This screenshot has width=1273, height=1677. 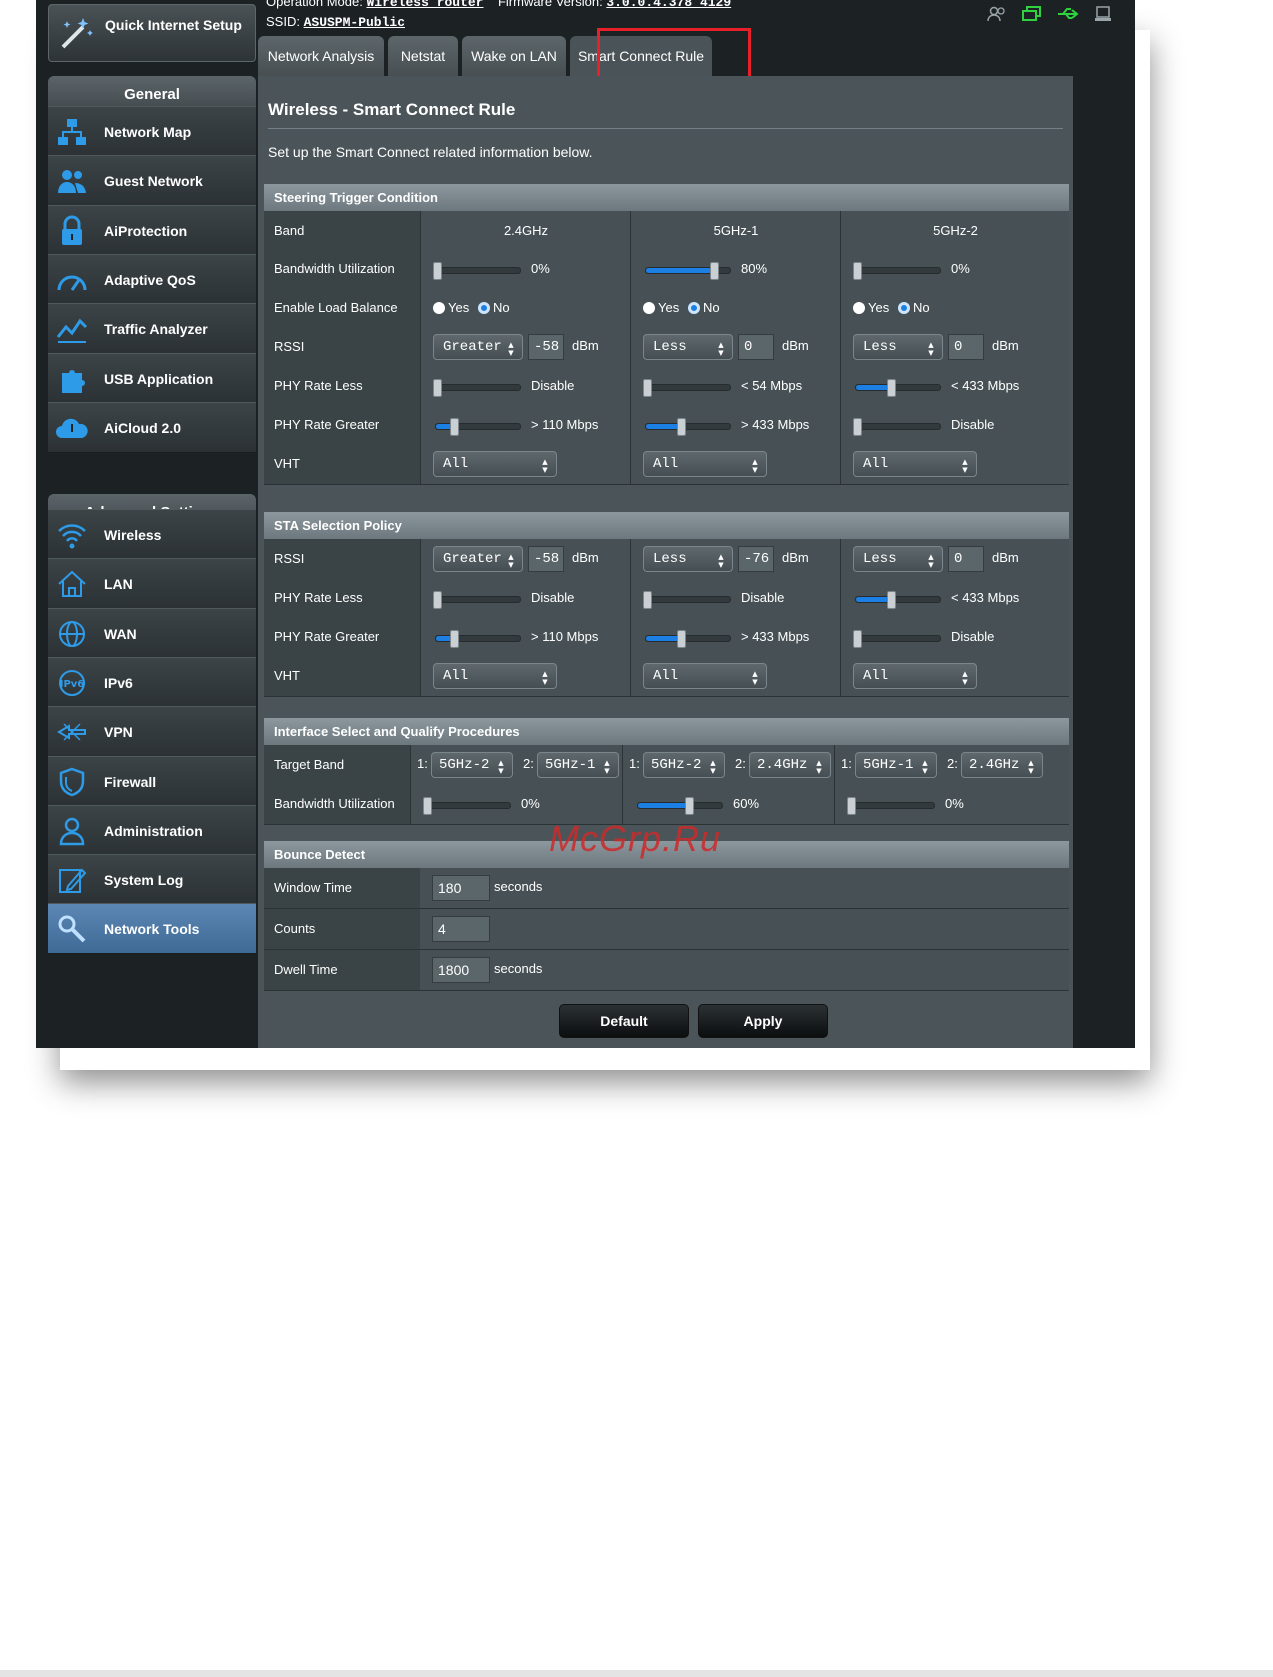 What do you see at coordinates (152, 427) in the screenshot?
I see `sidebar-item-aicloud-2-0: AiCloud 2.0` at bounding box center [152, 427].